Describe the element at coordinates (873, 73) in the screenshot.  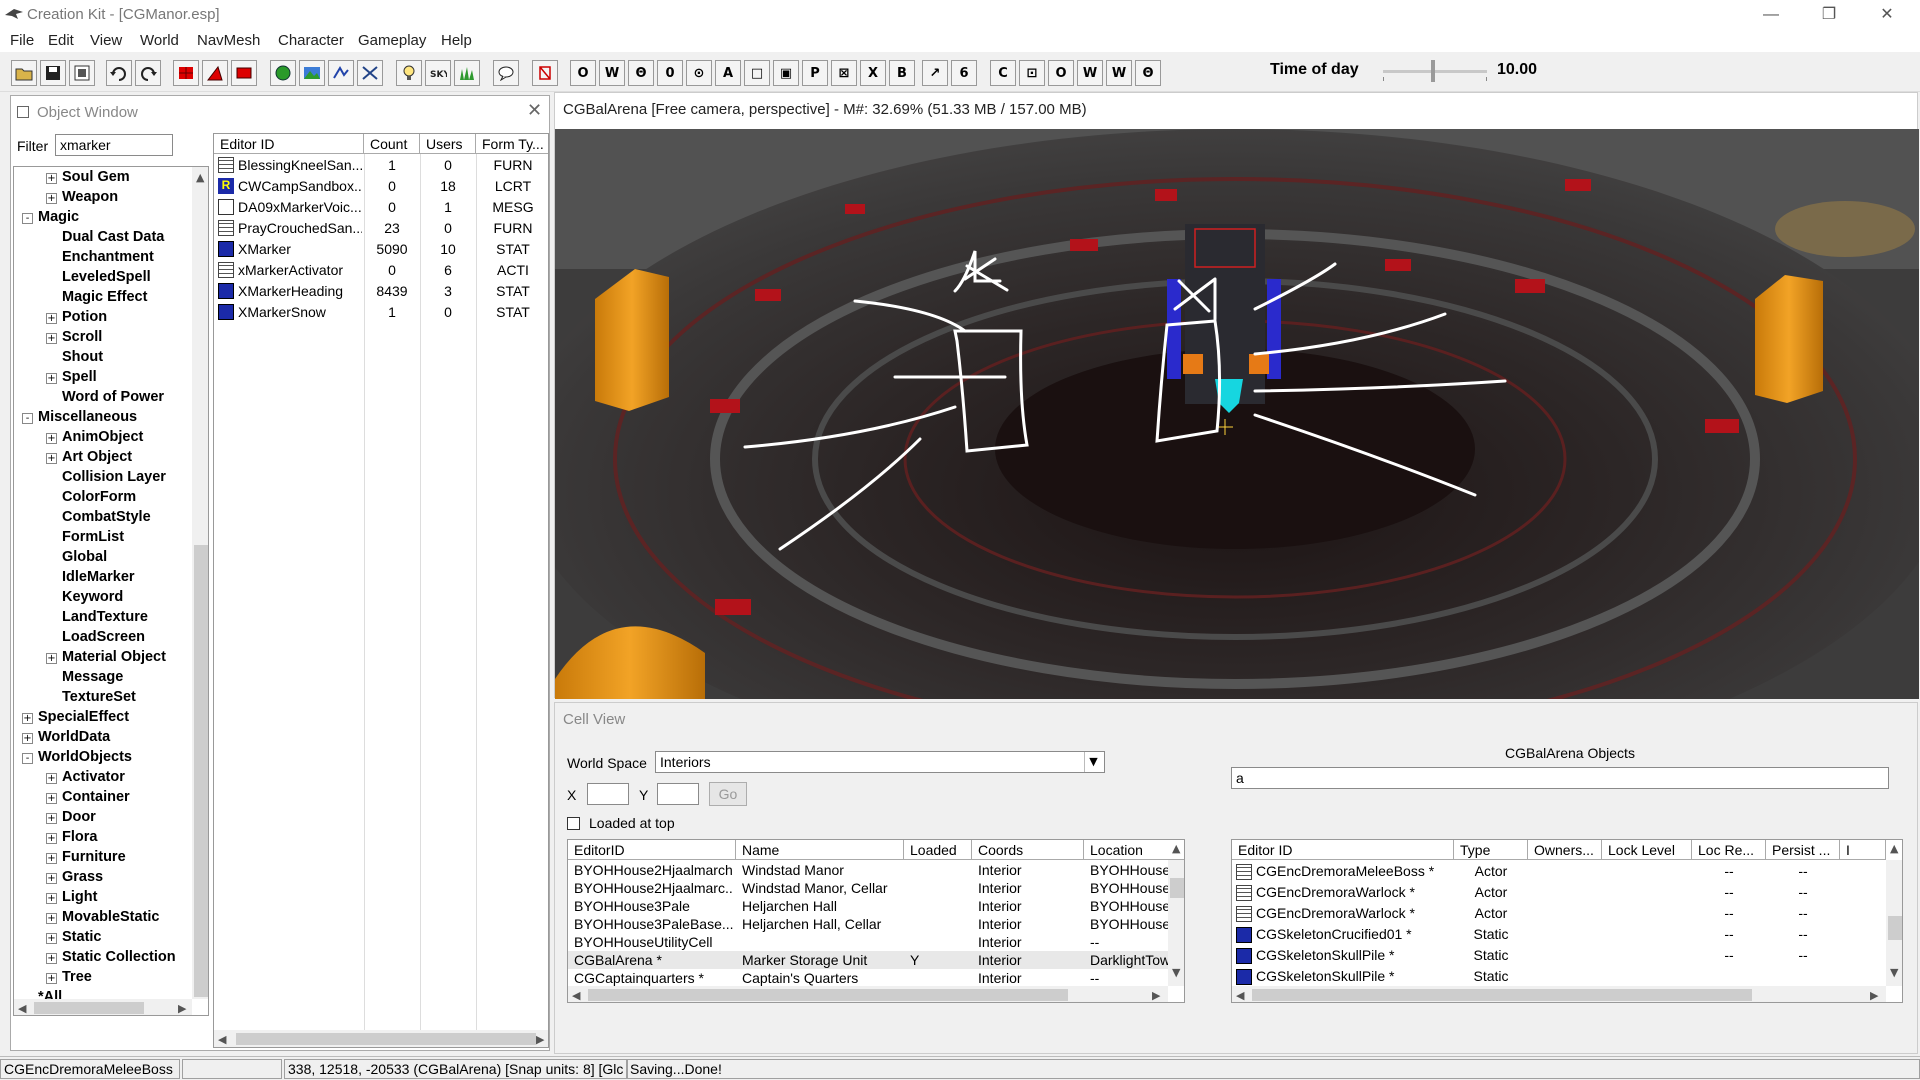
I see `tool-button-11: X` at that location.